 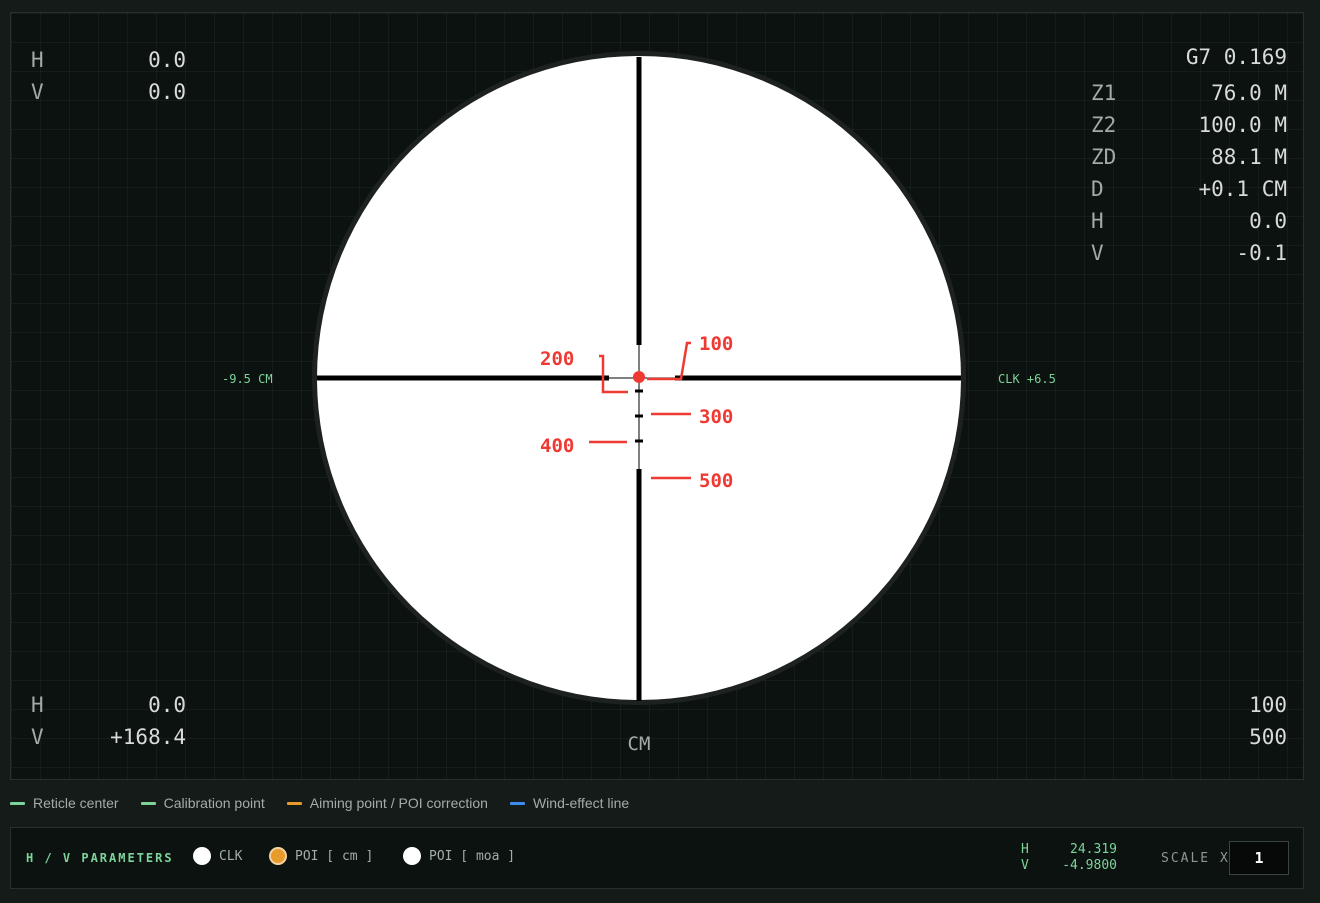 What do you see at coordinates (1195, 858) in the screenshot?
I see `scale-label: SCALE X` at bounding box center [1195, 858].